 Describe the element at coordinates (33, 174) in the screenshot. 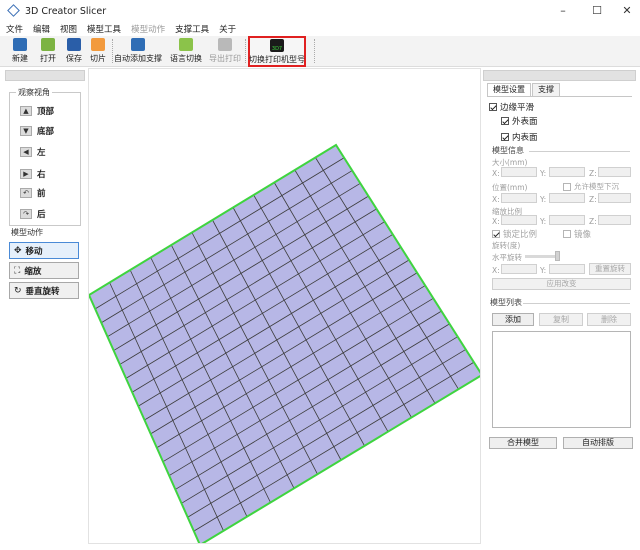

I see `view-right-button: ▶ 右` at that location.